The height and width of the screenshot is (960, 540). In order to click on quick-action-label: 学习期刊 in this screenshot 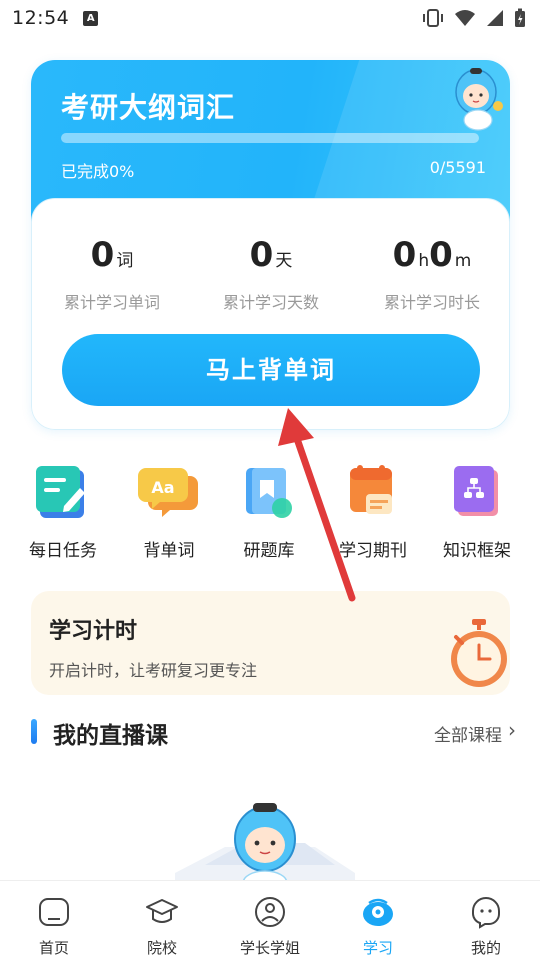, I will do `click(373, 551)`.